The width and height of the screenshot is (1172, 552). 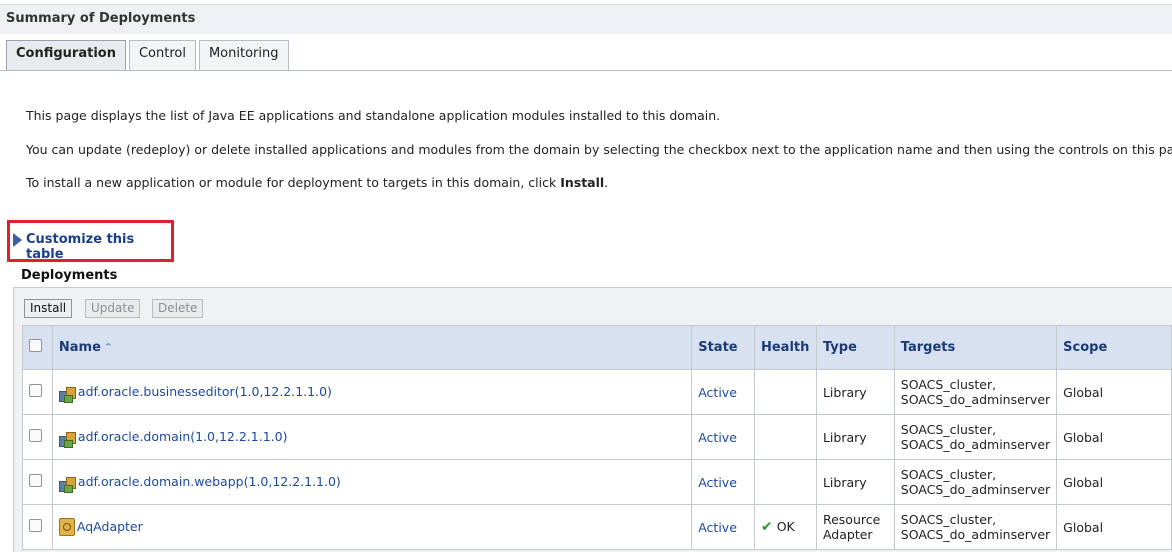 I want to click on app-name-link: AqAdapter, so click(x=110, y=526).